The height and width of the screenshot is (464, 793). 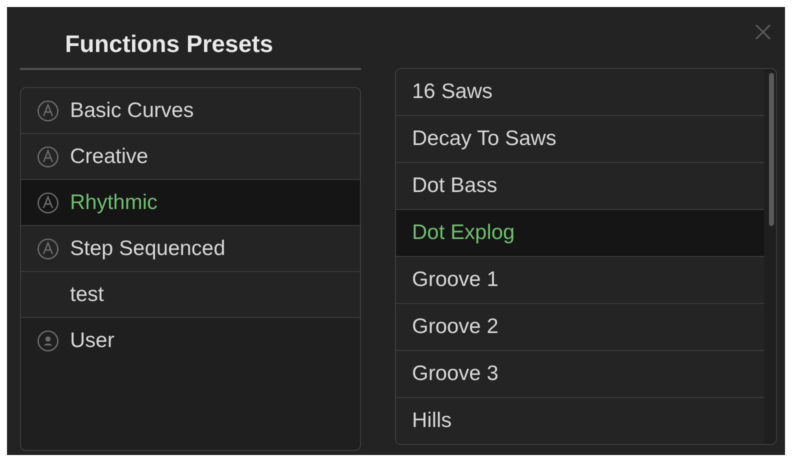 I want to click on preset-item: Dot Explog, so click(x=580, y=233).